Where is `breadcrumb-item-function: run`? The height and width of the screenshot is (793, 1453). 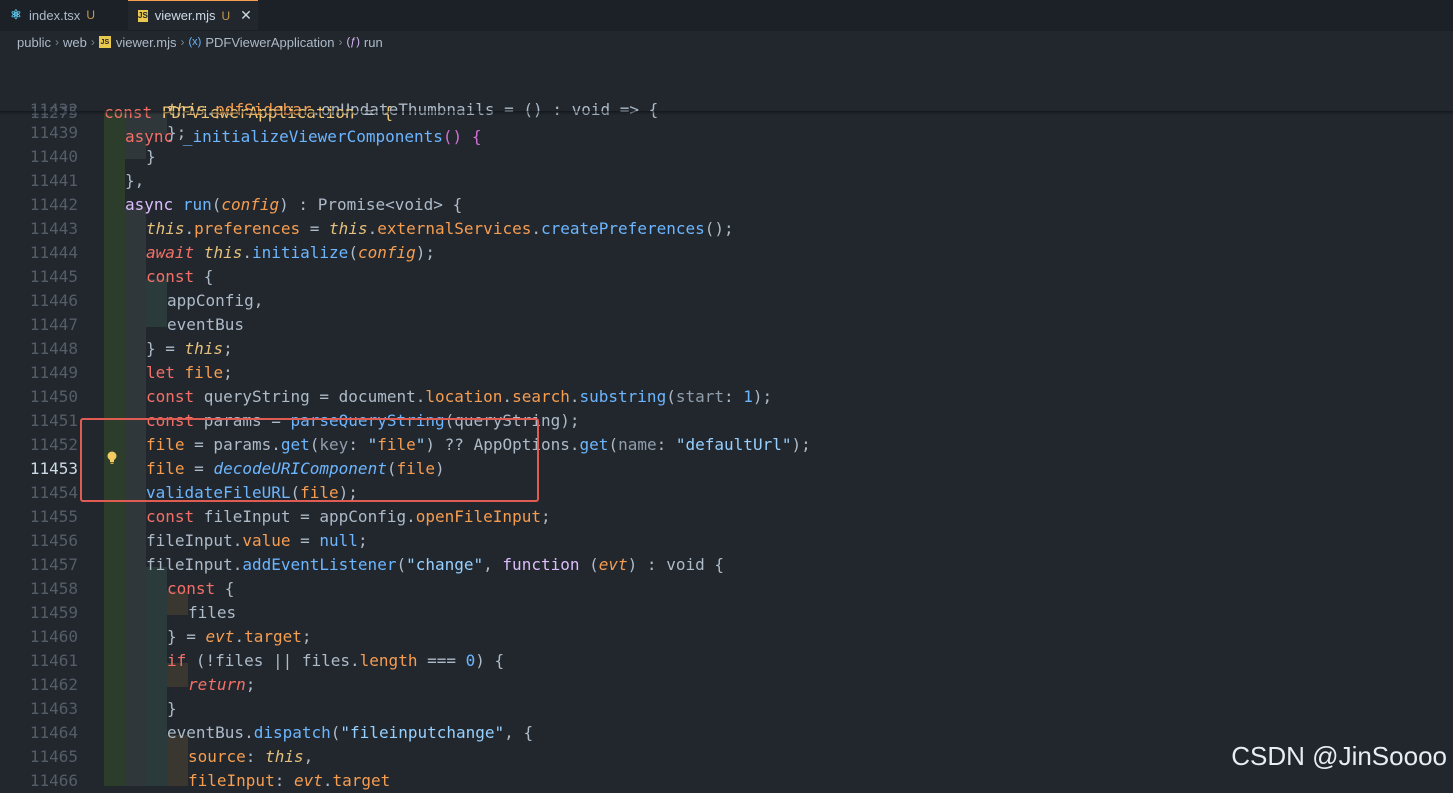
breadcrumb-item-function: run is located at coordinates (373, 42).